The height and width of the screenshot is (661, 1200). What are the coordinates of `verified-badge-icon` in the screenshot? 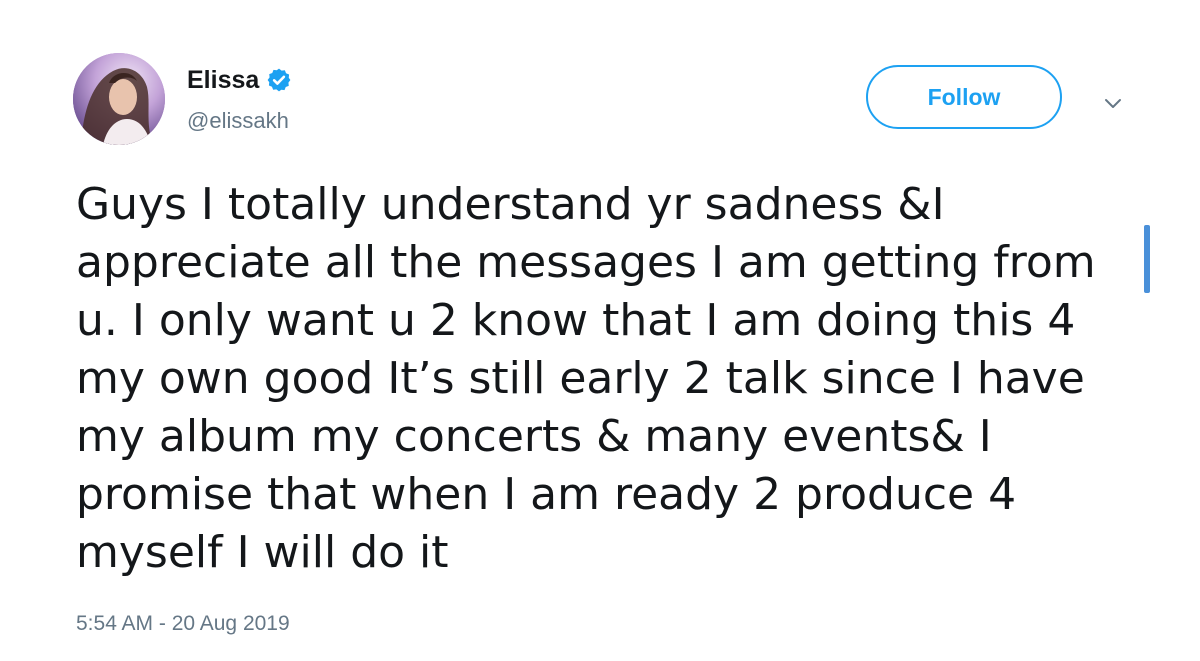 It's located at (279, 80).